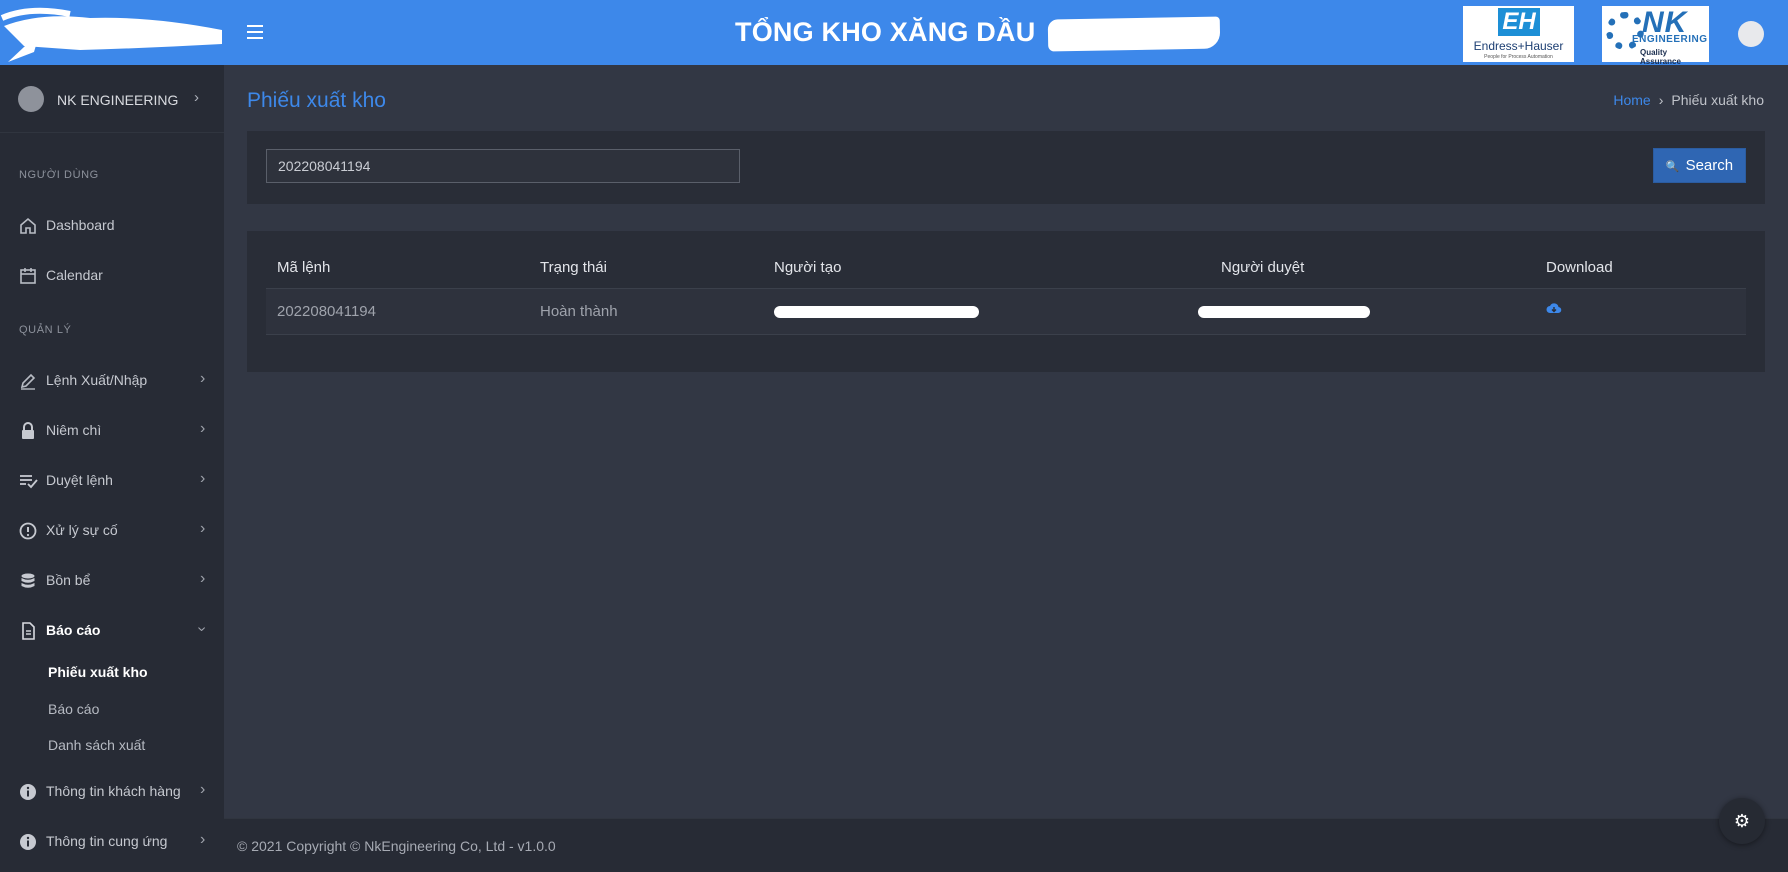 The height and width of the screenshot is (872, 1788). I want to click on eh-logo-name: Endress+Hauser, so click(1518, 46).